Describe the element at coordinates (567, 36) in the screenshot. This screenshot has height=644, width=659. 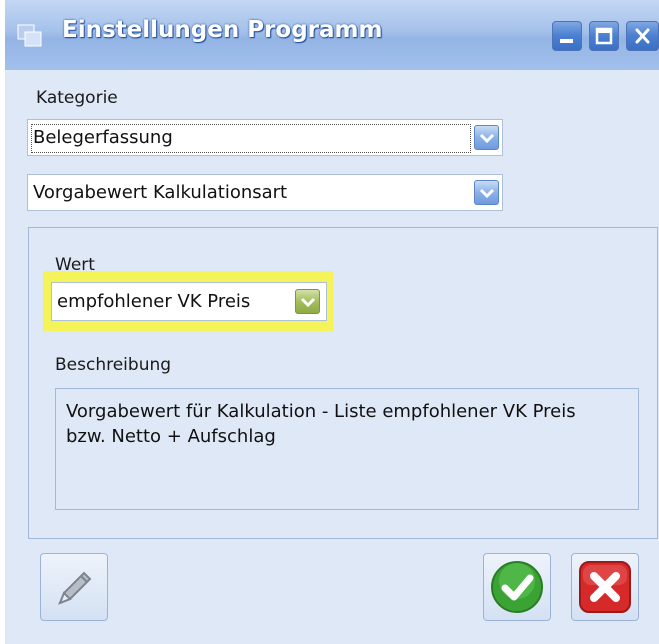
I see `minimize-button` at that location.